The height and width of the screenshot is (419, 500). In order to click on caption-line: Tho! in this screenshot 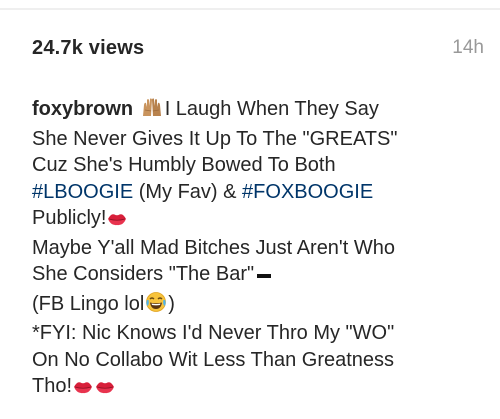, I will do `click(262, 388)`.